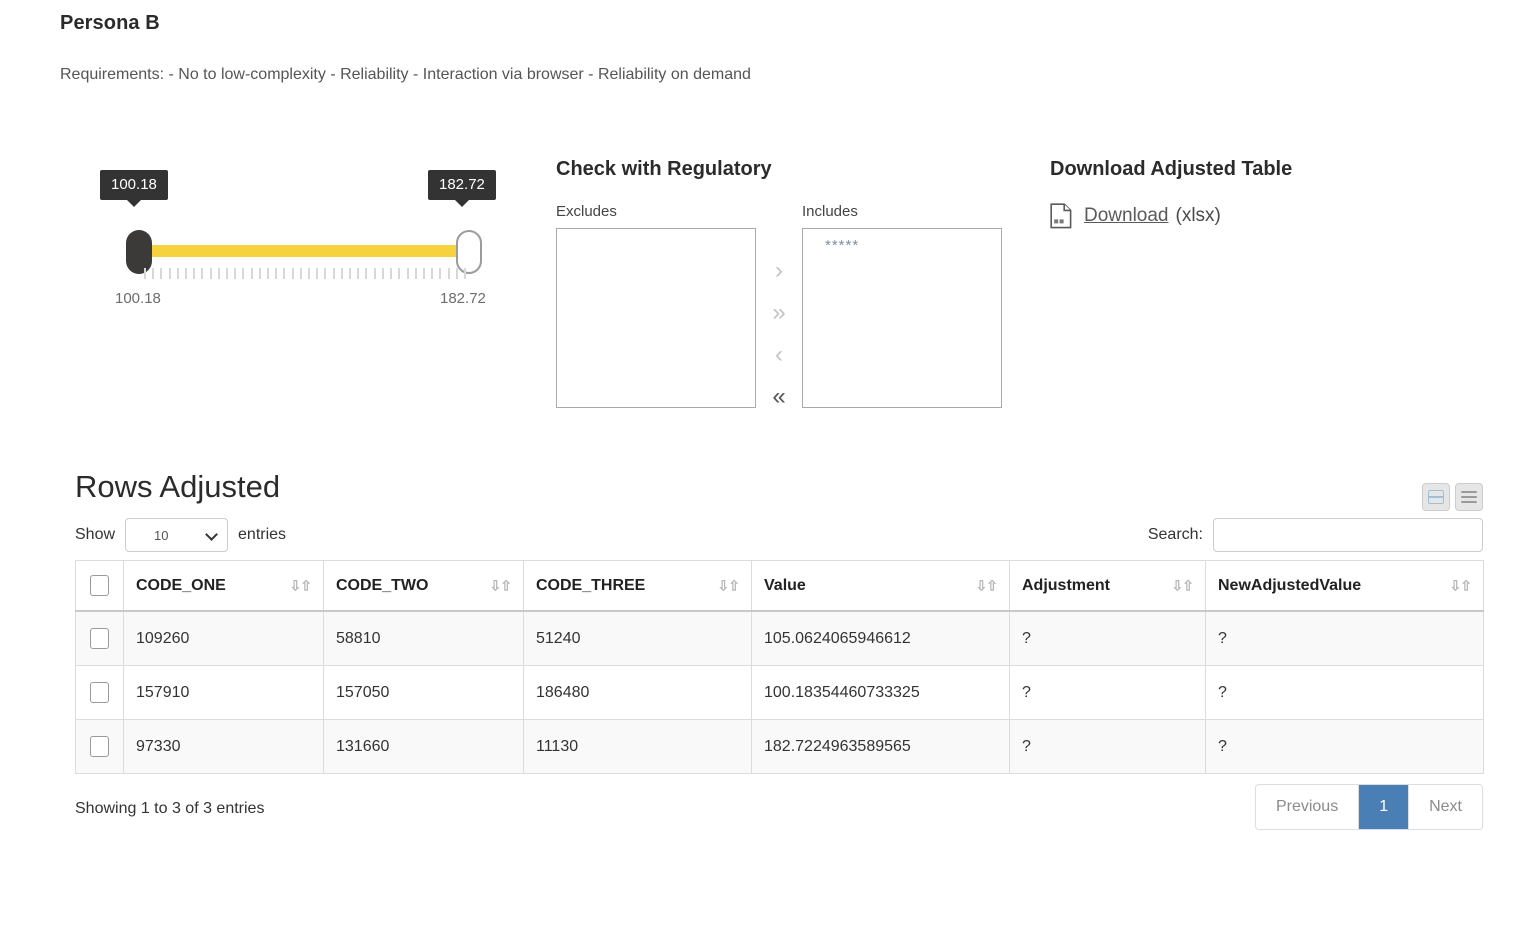  Describe the element at coordinates (1452, 497) in the screenshot. I see `view-toggle-group` at that location.